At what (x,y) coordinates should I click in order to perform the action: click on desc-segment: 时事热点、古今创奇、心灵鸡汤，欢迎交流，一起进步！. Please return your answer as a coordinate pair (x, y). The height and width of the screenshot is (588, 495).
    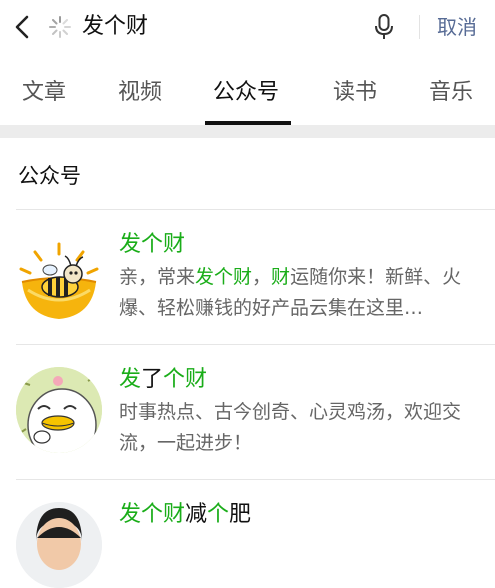
    Looking at the image, I should click on (290, 427).